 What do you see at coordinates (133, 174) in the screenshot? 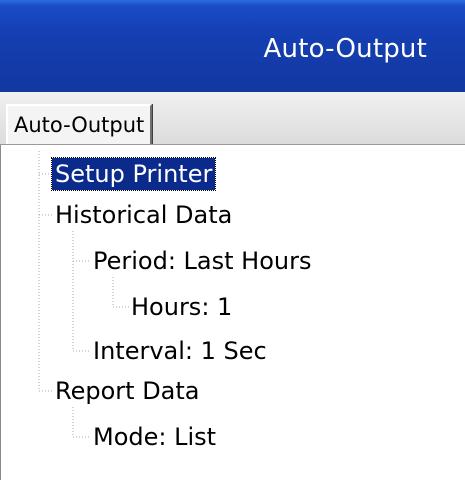
I see `tree-node-setup-printer: Setup Printer` at bounding box center [133, 174].